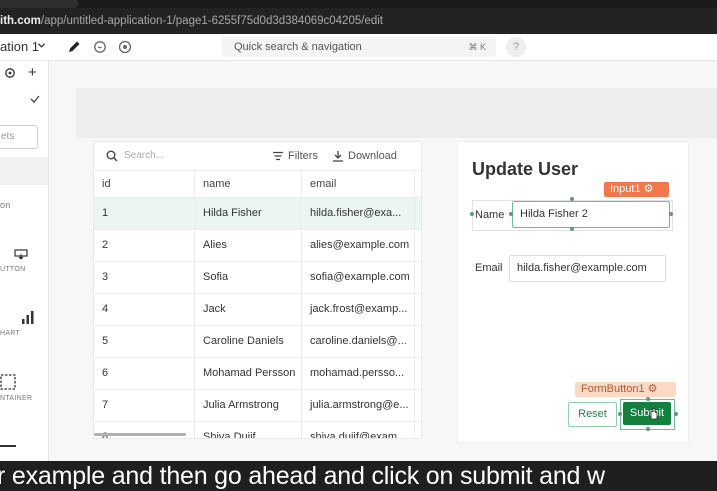 The width and height of the screenshot is (717, 491). I want to click on sidebar-item-chart-label: HART, so click(10, 333).